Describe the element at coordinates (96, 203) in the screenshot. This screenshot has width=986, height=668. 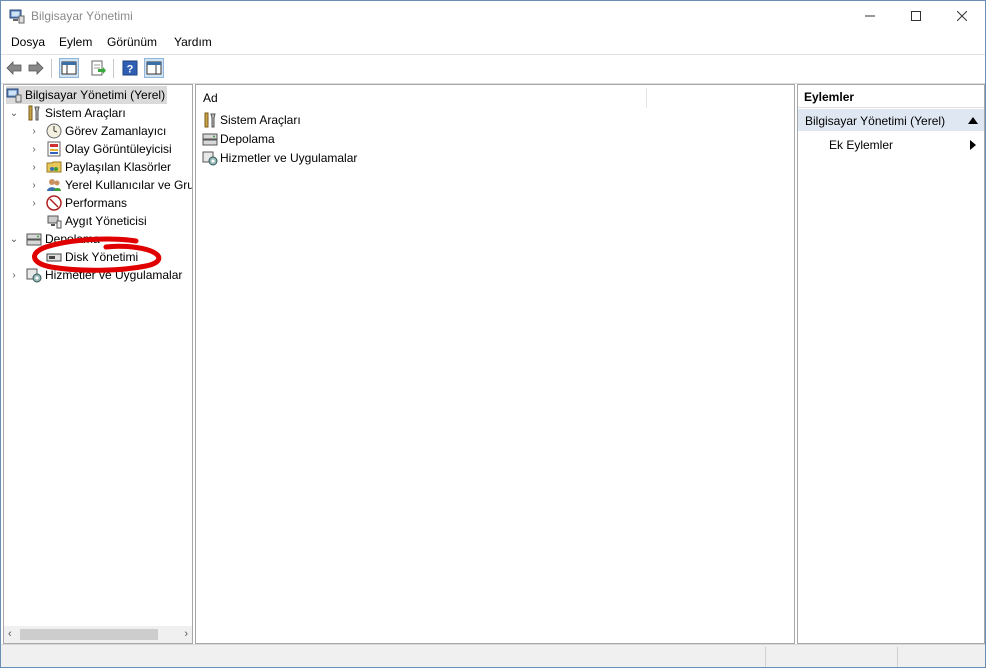
I see `tree-label: Performans` at that location.